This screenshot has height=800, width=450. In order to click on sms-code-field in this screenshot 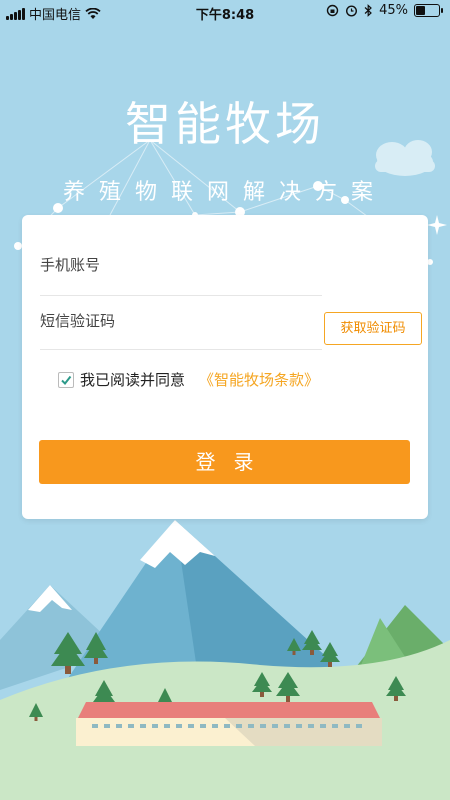, I will do `click(181, 330)`.